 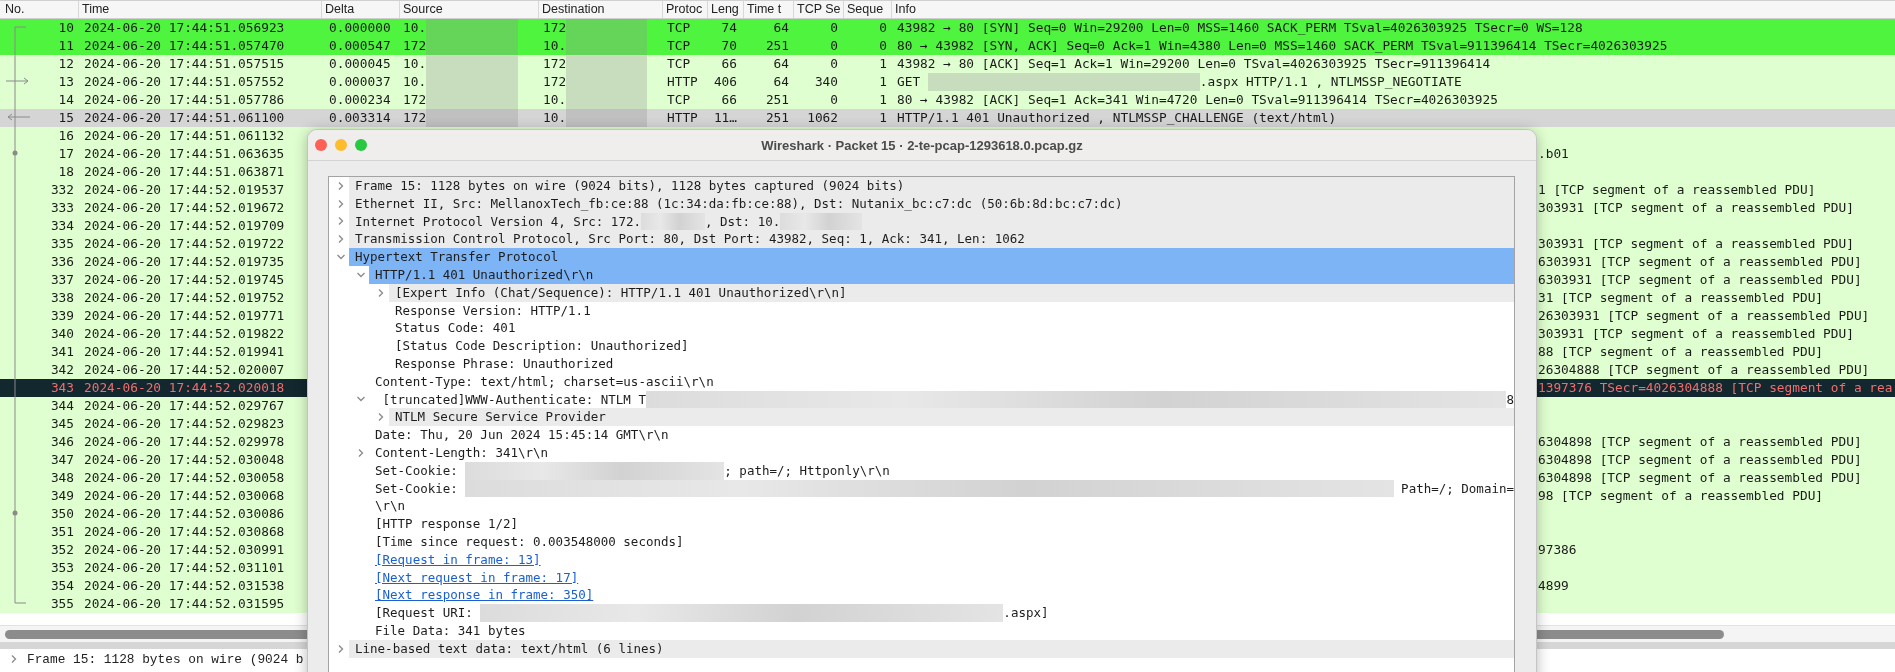 I want to click on table-cell: 2024-06-20 17:44:52.019735, so click(x=184, y=262).